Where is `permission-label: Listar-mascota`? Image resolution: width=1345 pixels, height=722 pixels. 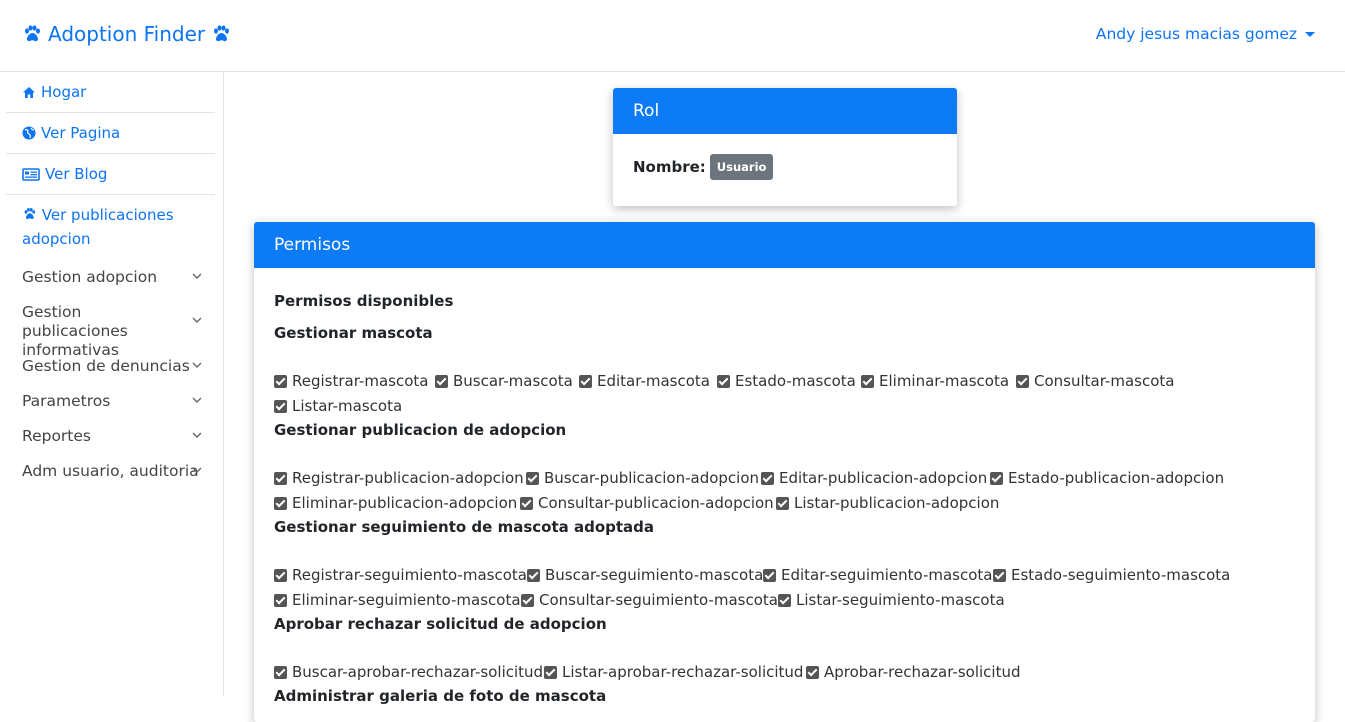
permission-label: Listar-mascota is located at coordinates (347, 406).